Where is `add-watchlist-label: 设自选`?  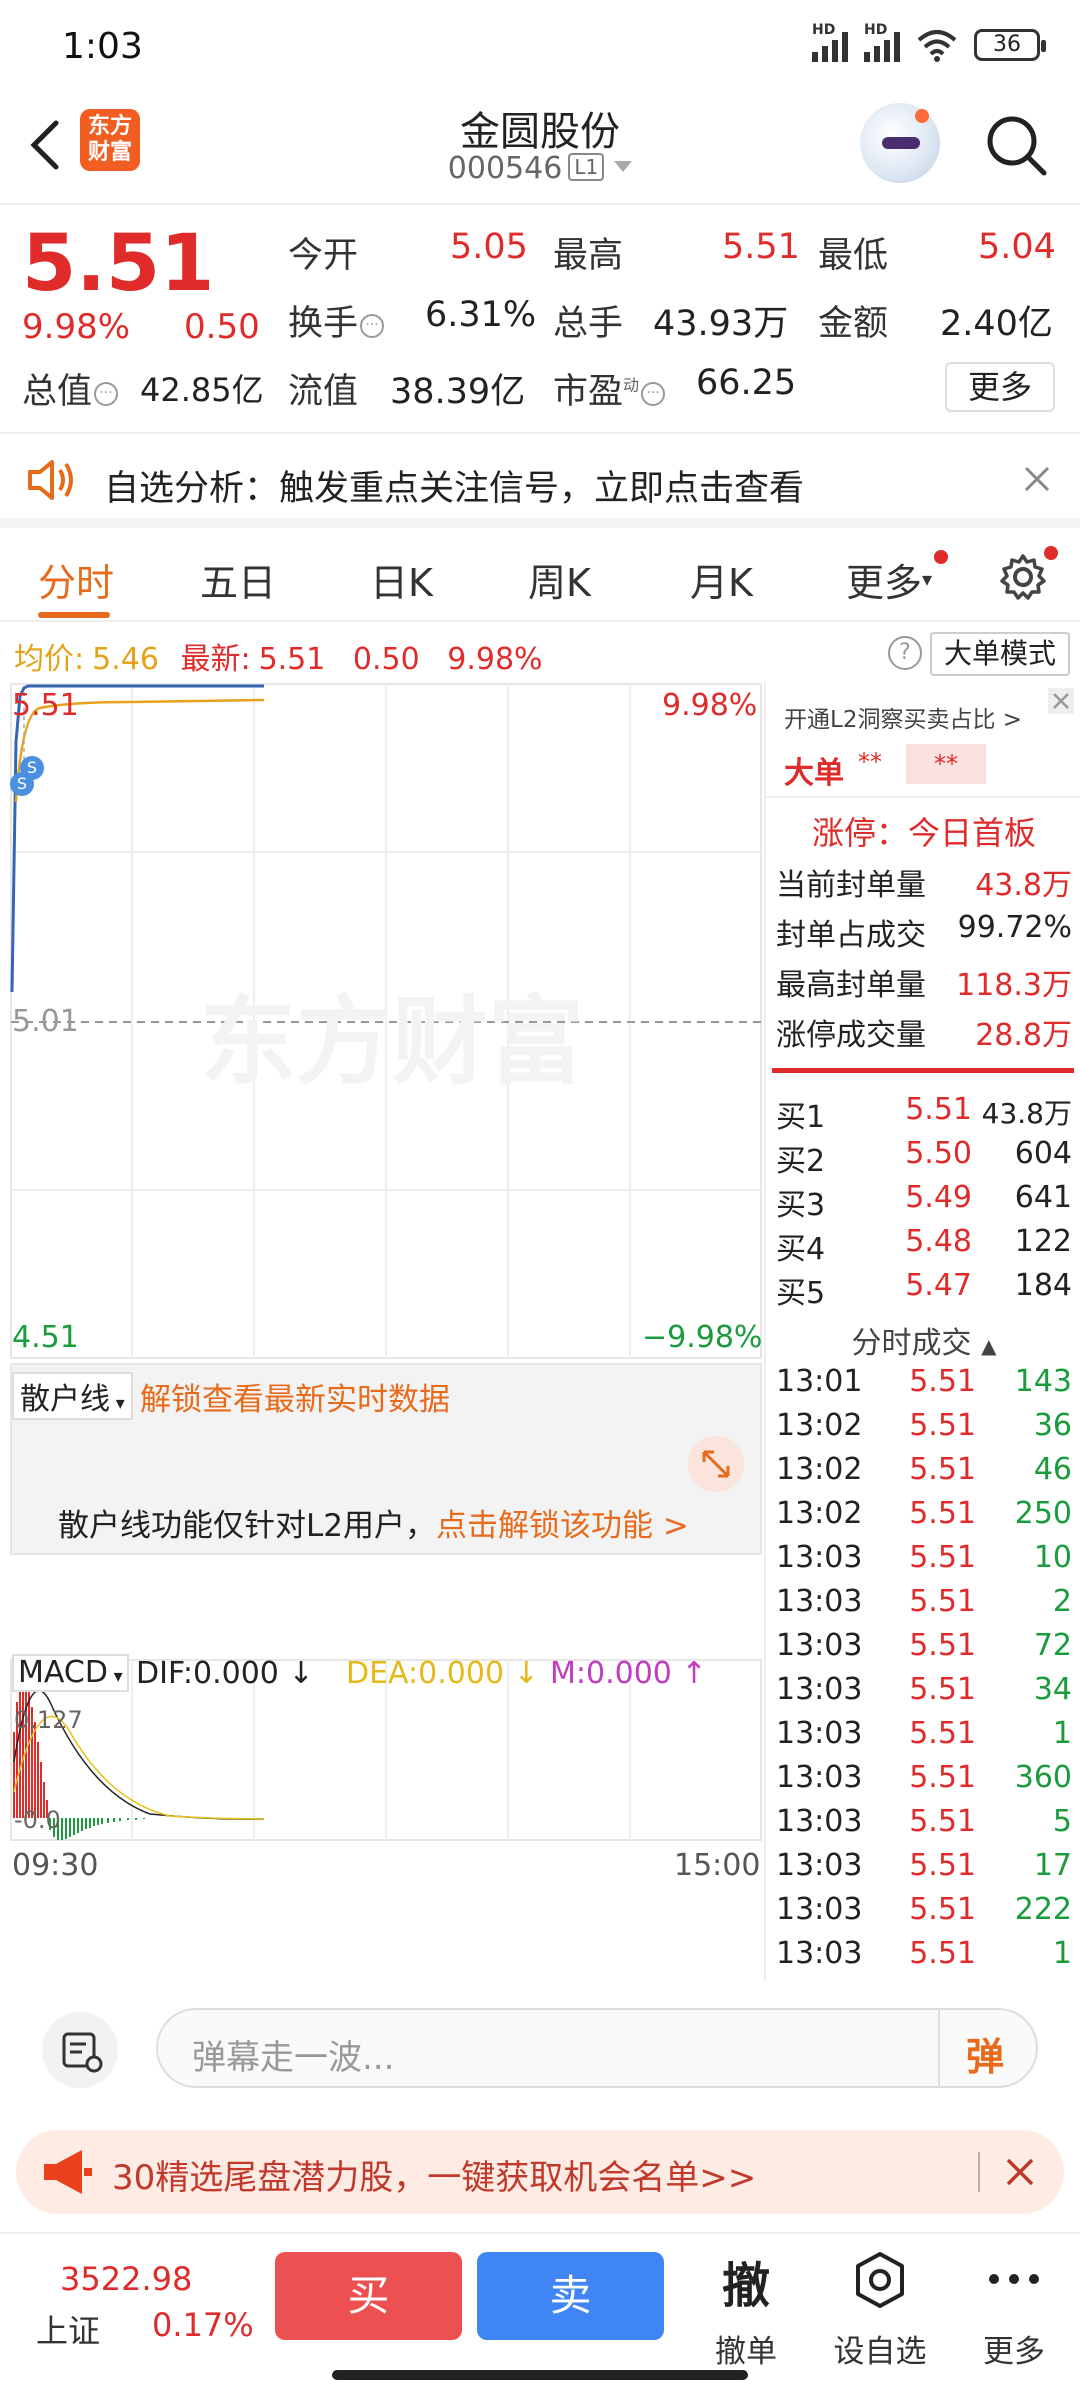
add-watchlist-label: 设自选 is located at coordinates (880, 2348).